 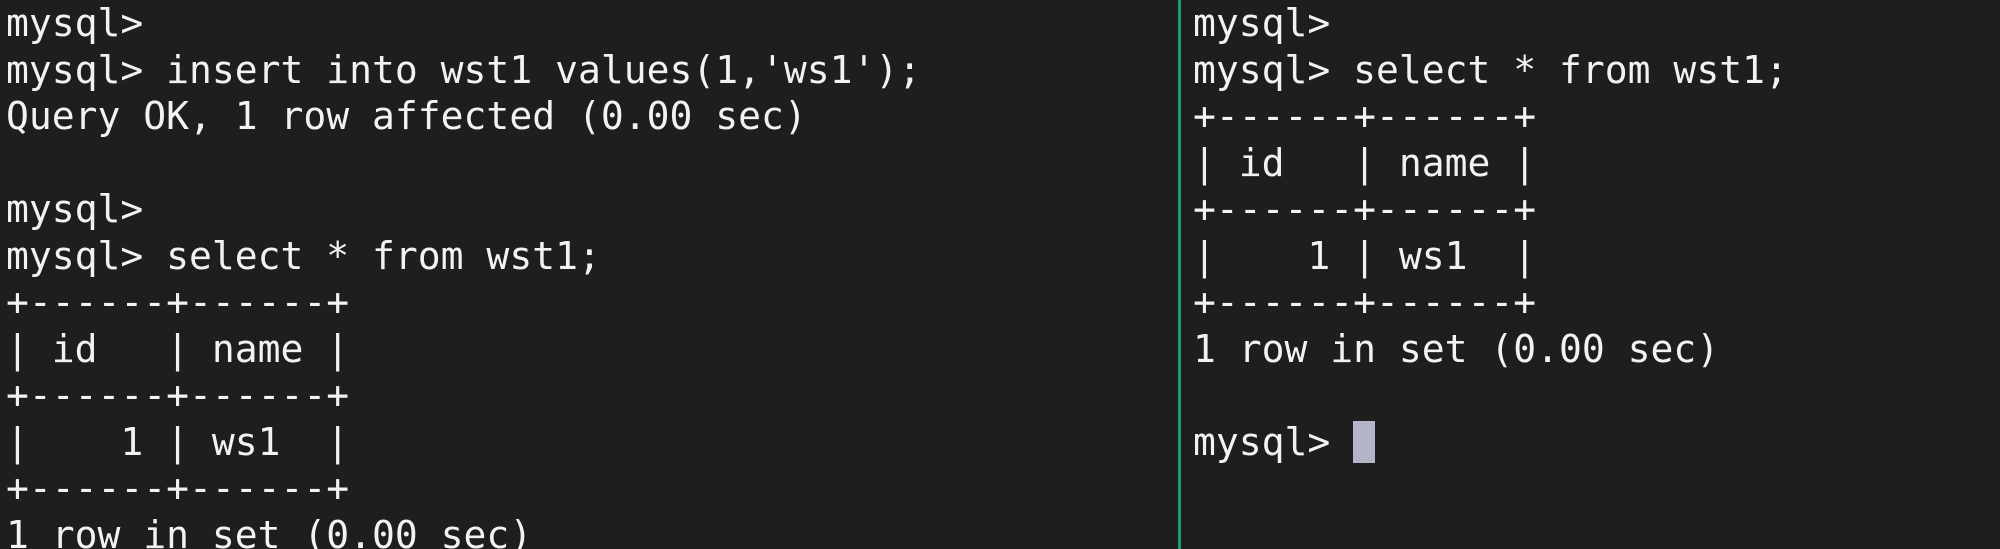 What do you see at coordinates (406, 116) in the screenshot?
I see `terminal-line: Query OK, 1 row affected (0.00 sec)` at bounding box center [406, 116].